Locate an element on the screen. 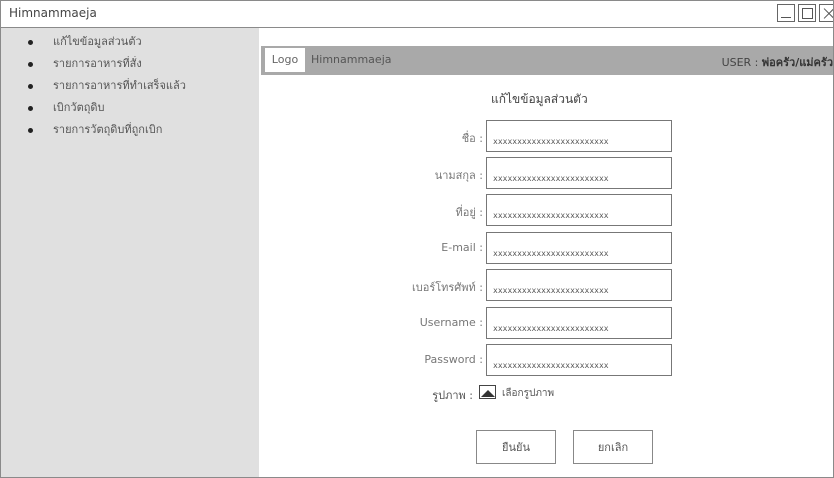 This screenshot has height=478, width=834. form-title: แก้ไขข้อมูลส่วนตัว is located at coordinates (539, 99).